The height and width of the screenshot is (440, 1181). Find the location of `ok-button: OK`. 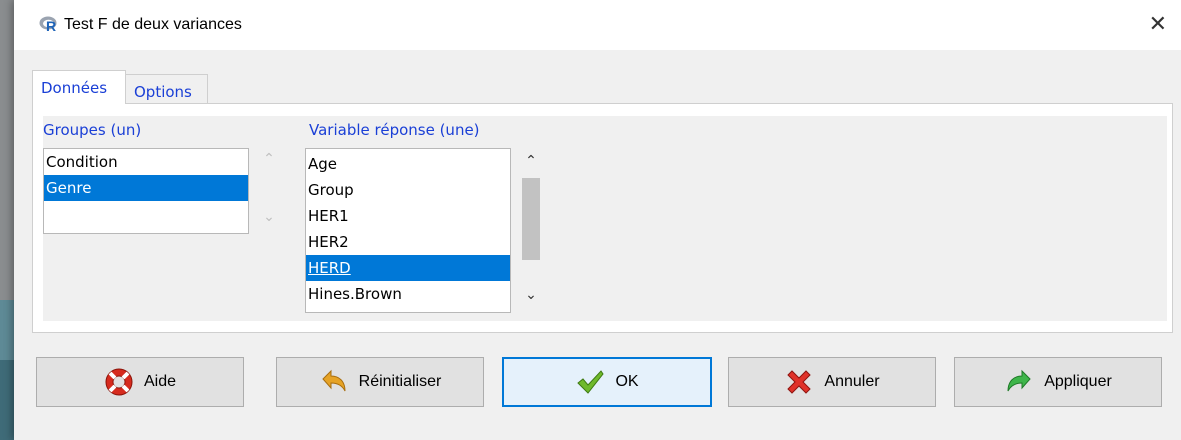

ok-button: OK is located at coordinates (607, 382).